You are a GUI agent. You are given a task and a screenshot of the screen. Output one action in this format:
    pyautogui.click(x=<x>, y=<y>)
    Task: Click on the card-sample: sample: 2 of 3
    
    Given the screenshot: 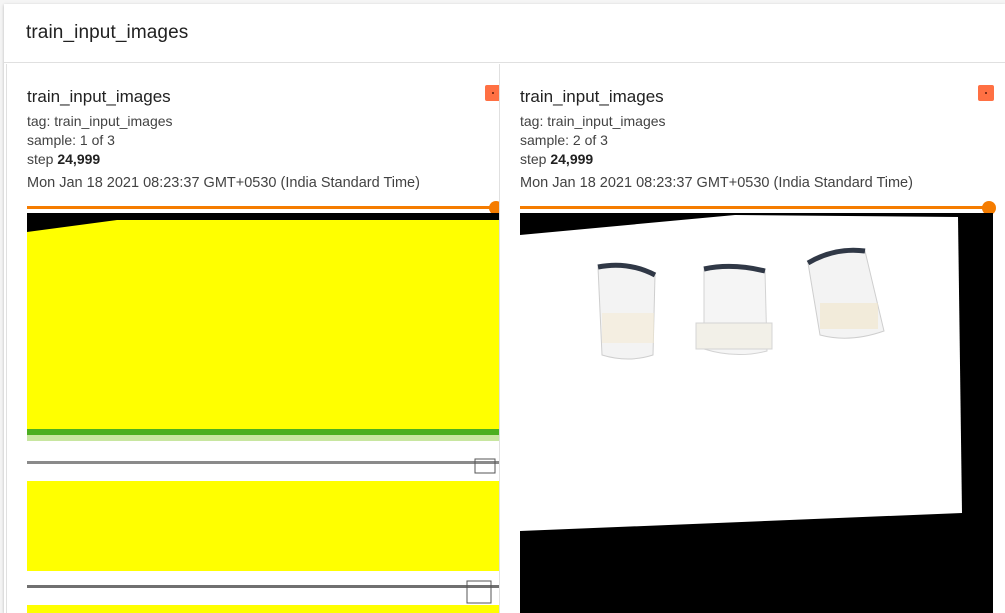 What is the action you would take?
    pyautogui.click(x=564, y=140)
    